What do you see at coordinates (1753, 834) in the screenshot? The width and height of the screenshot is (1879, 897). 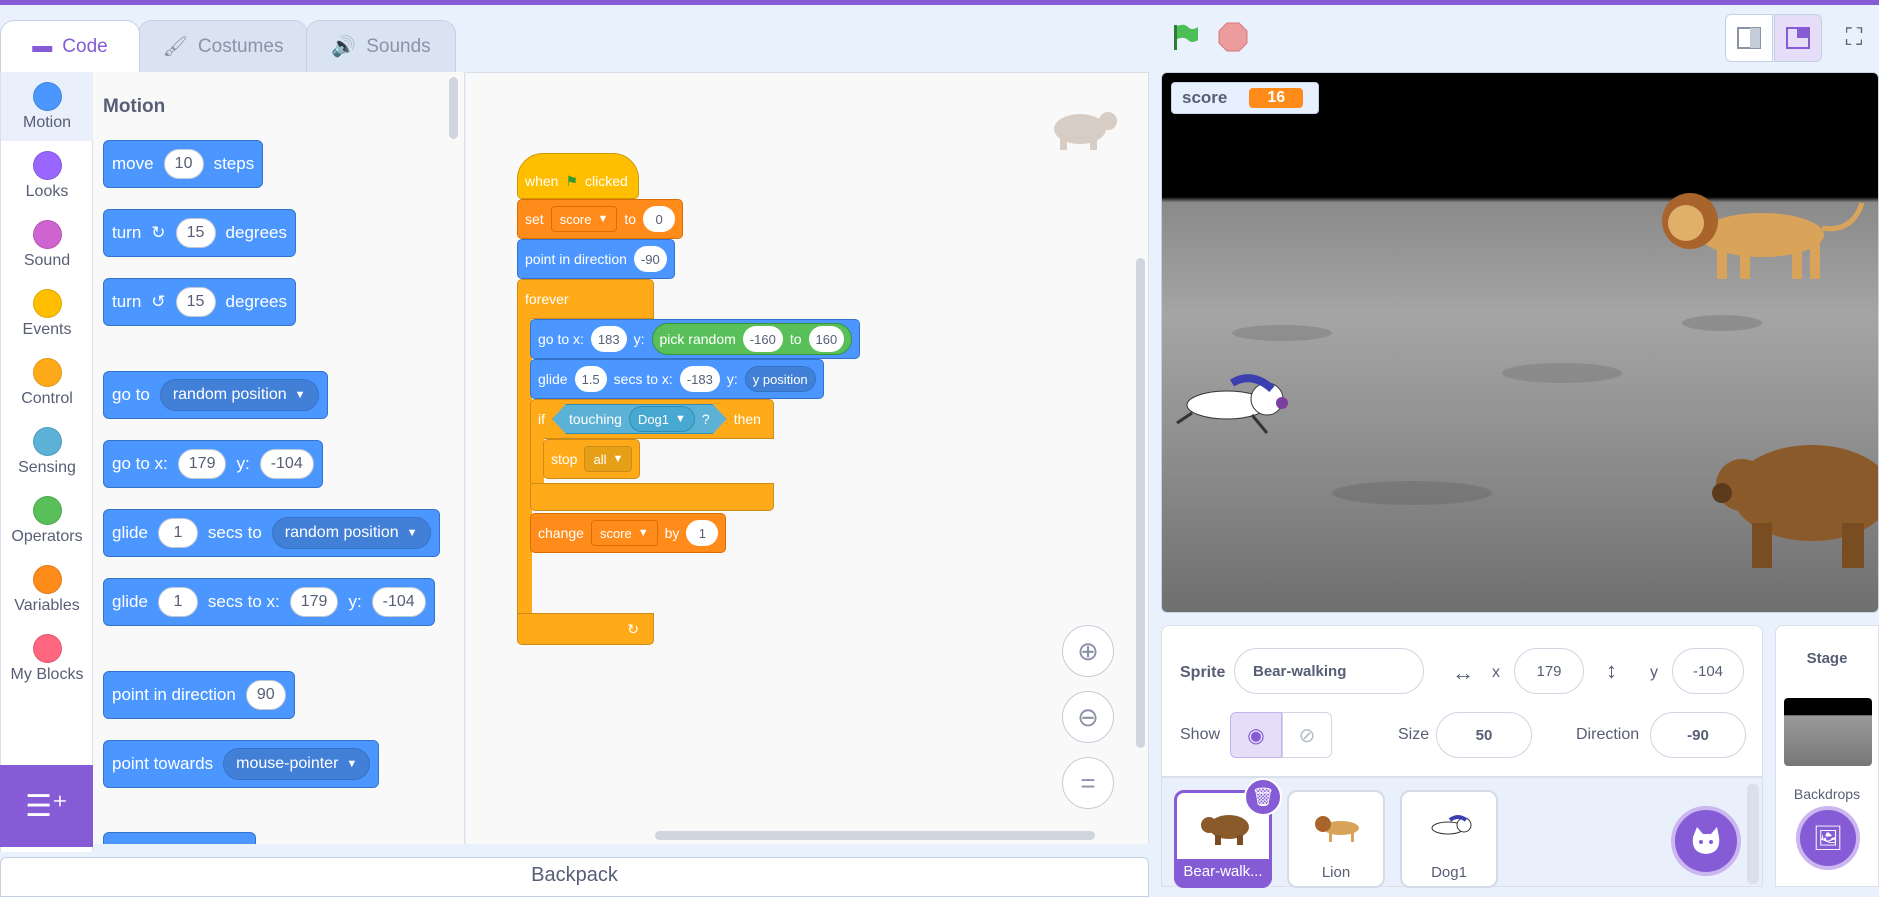 I see `sprite-list-scrollbar` at bounding box center [1753, 834].